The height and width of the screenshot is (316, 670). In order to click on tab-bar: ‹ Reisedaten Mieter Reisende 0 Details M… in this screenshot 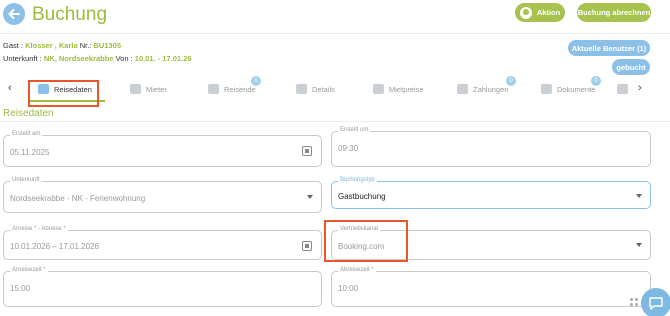, I will do `click(335, 89)`.